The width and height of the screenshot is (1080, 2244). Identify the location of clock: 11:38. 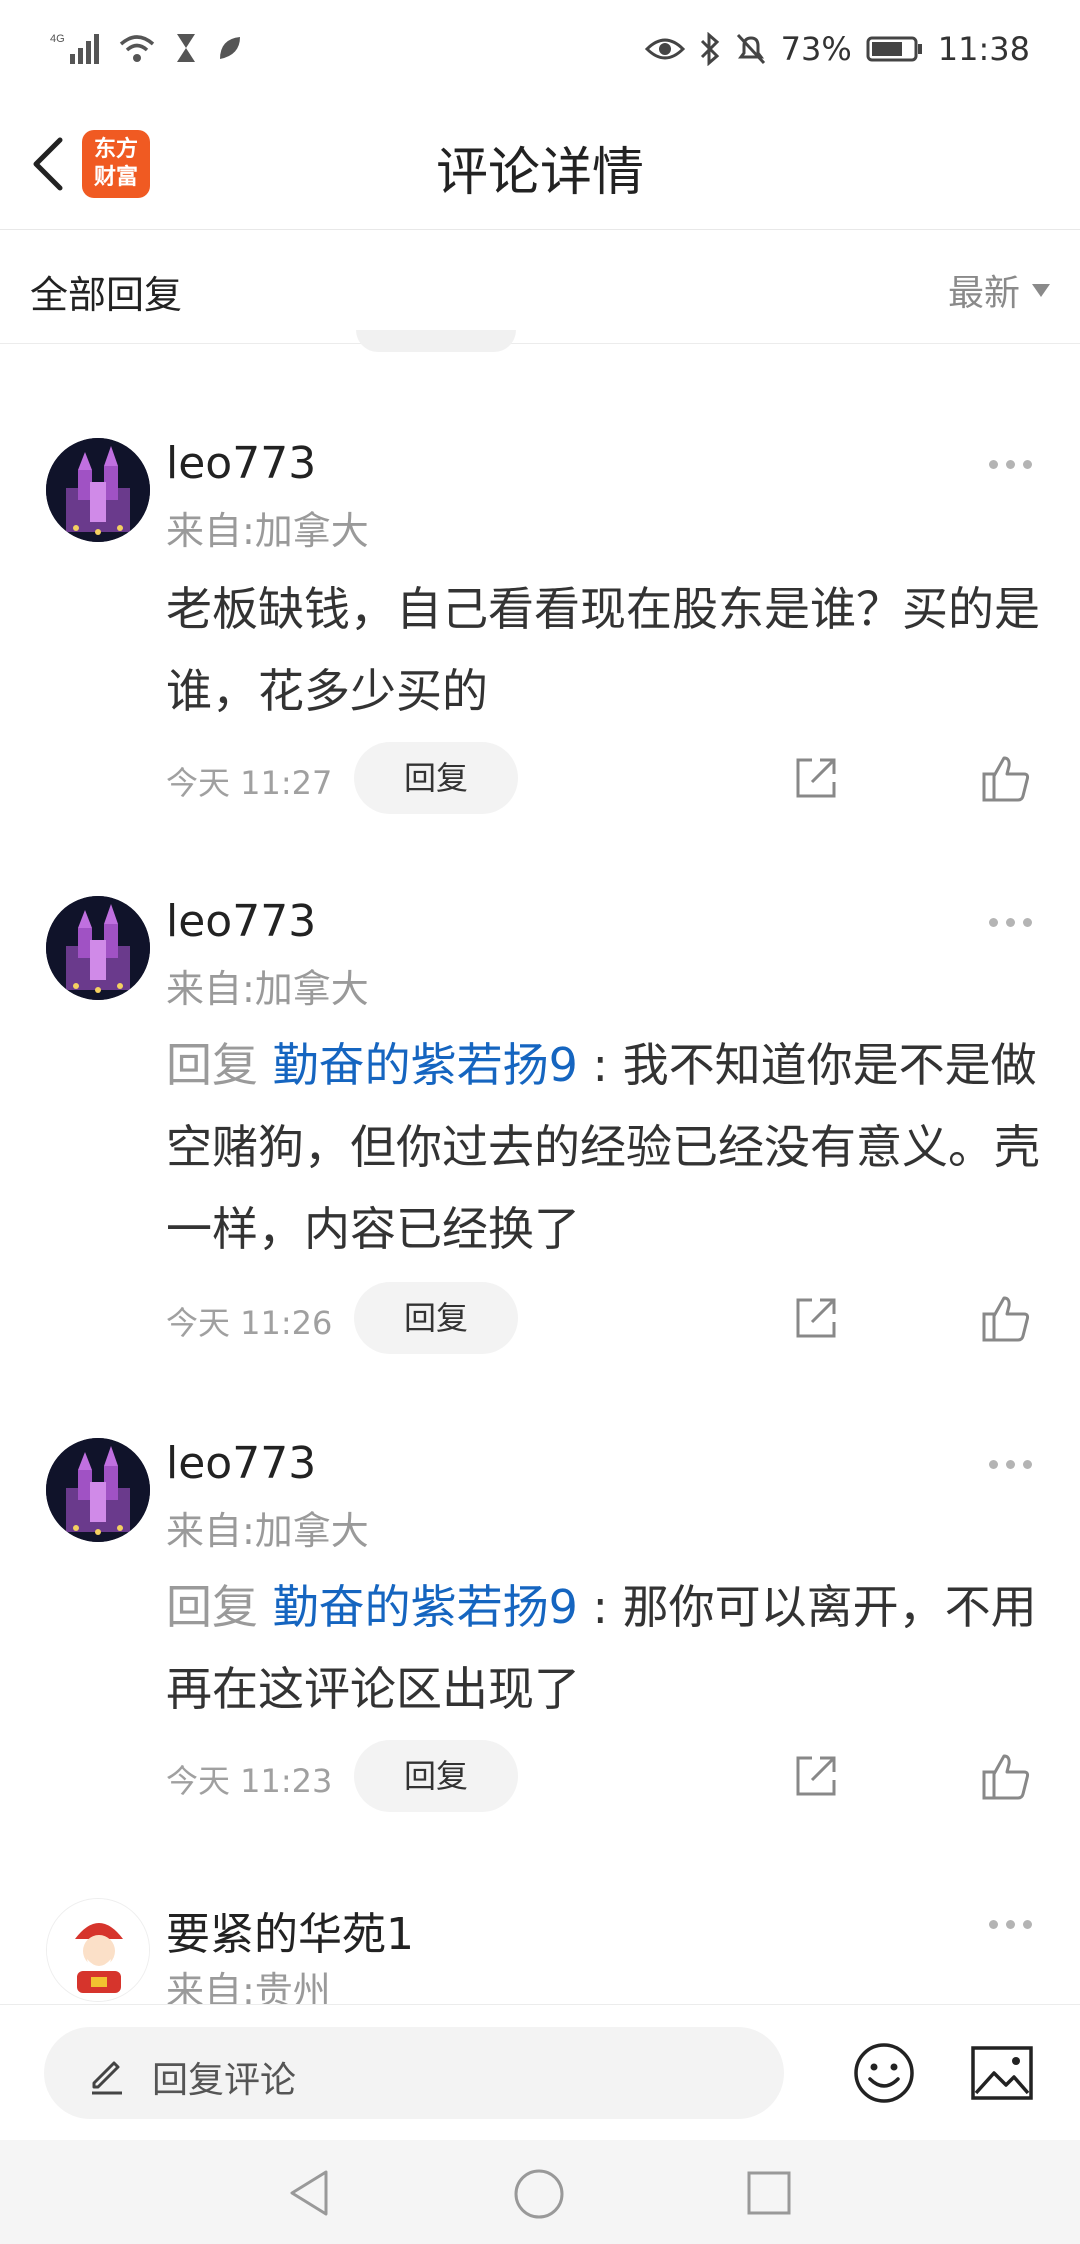
(983, 49).